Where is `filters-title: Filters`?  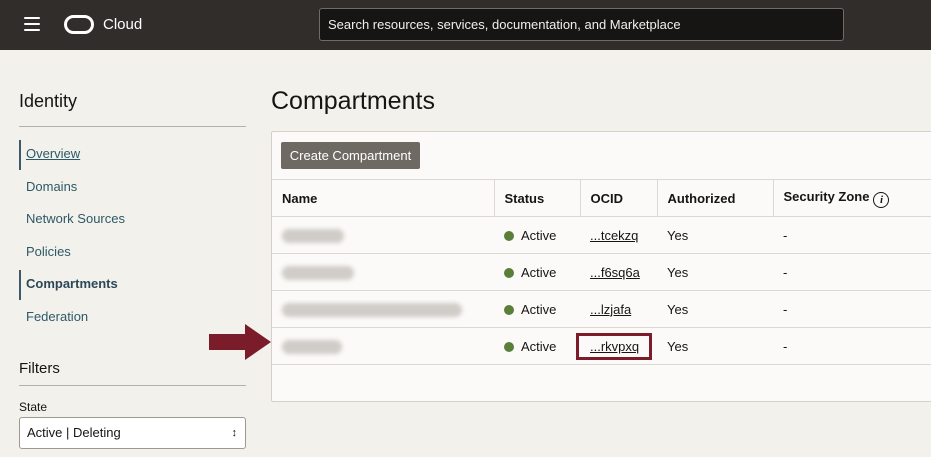
filters-title: Filters is located at coordinates (39, 368).